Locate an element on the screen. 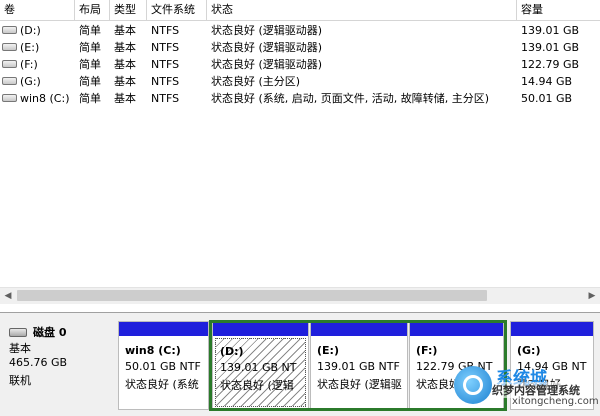 Image resolution: width=600 pixels, height=416 pixels. scrollbar-thumb is located at coordinates (252, 295).